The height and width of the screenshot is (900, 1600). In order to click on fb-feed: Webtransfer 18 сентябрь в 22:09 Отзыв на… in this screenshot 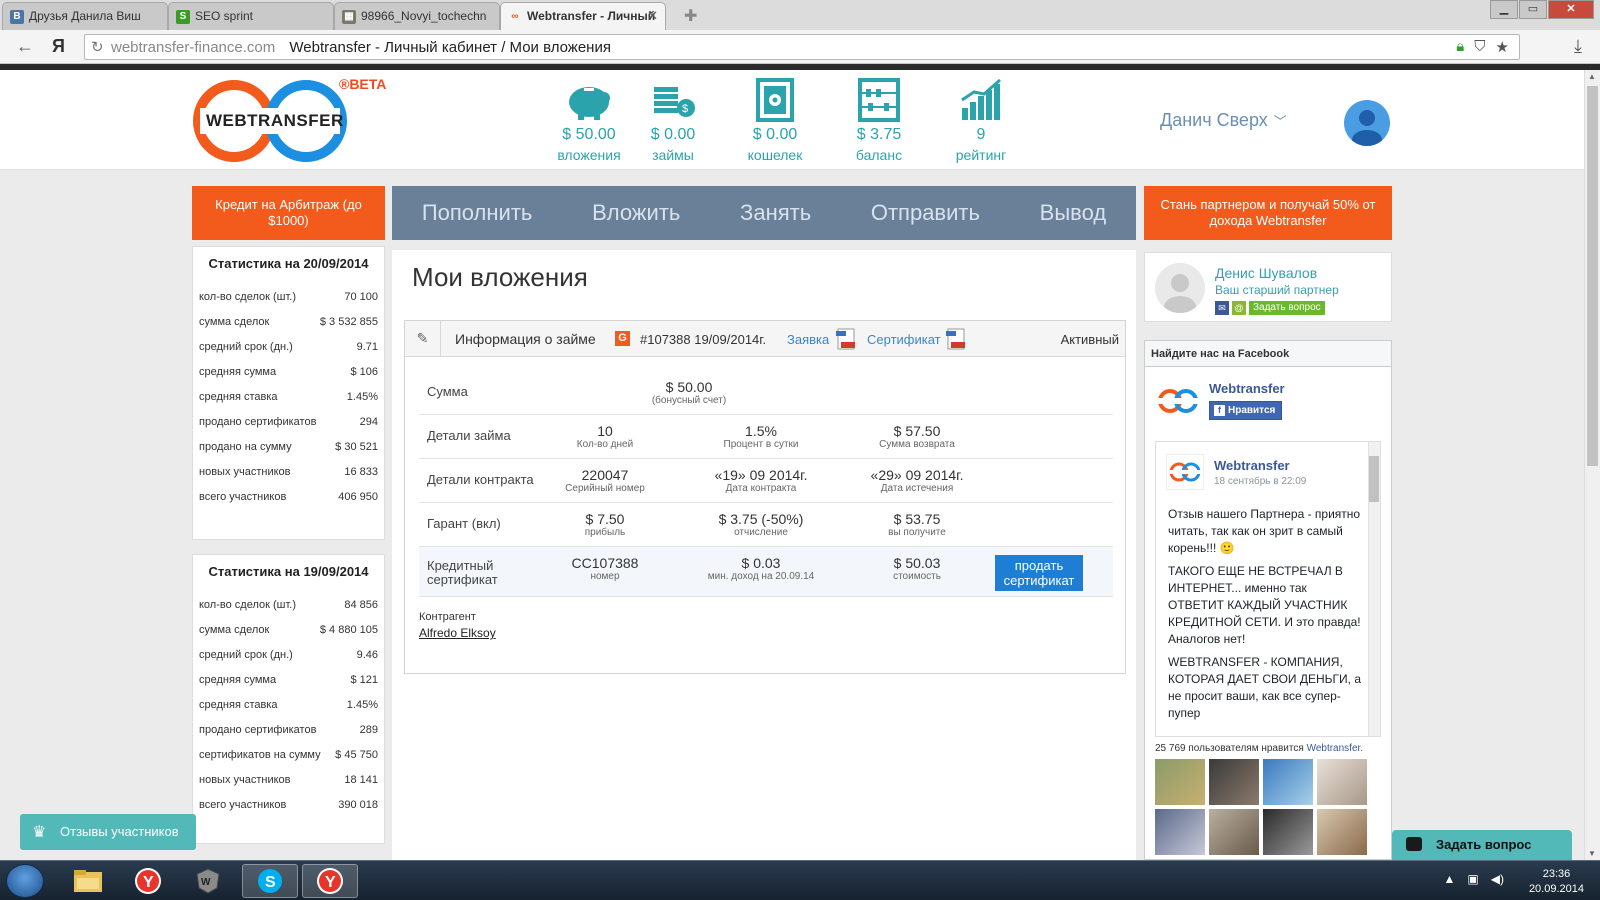, I will do `click(1268, 589)`.